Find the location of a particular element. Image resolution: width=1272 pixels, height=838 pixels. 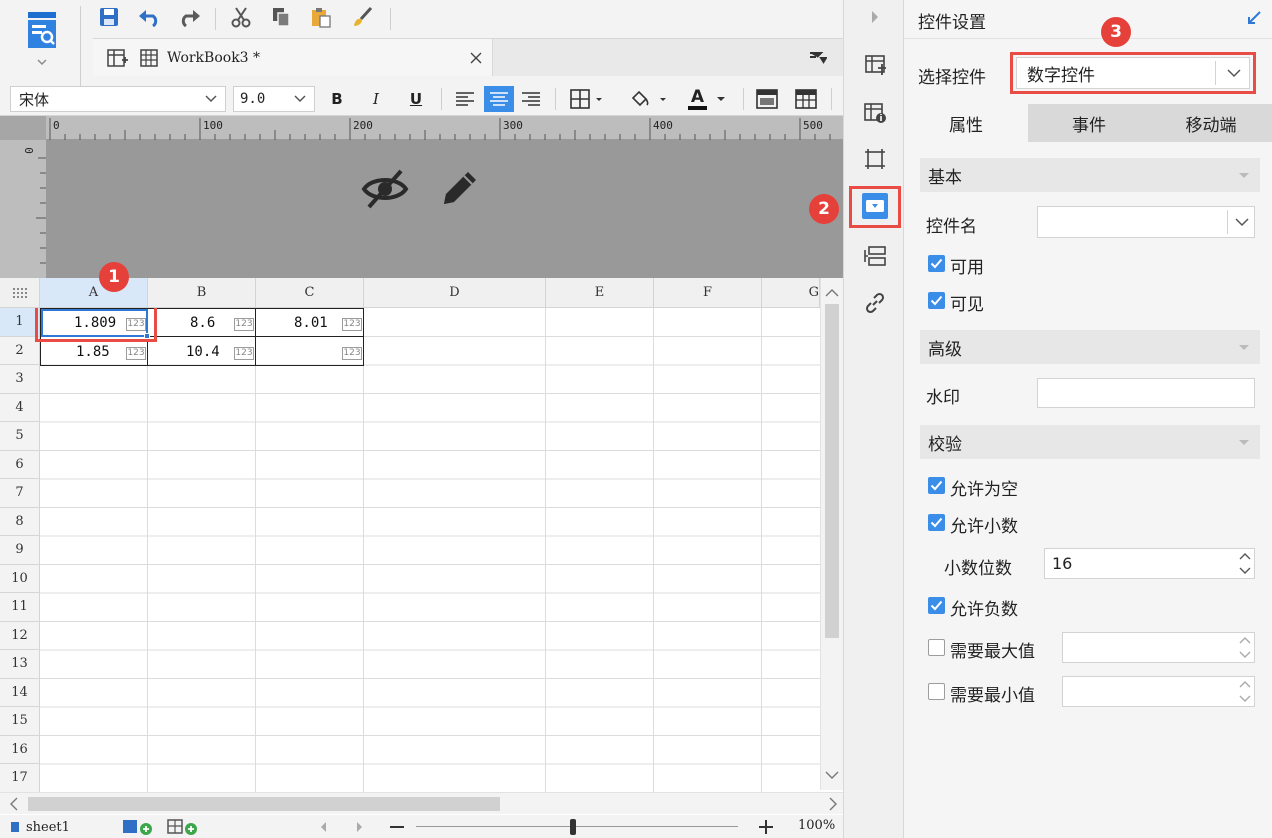

column-header-e: E is located at coordinates (600, 293).